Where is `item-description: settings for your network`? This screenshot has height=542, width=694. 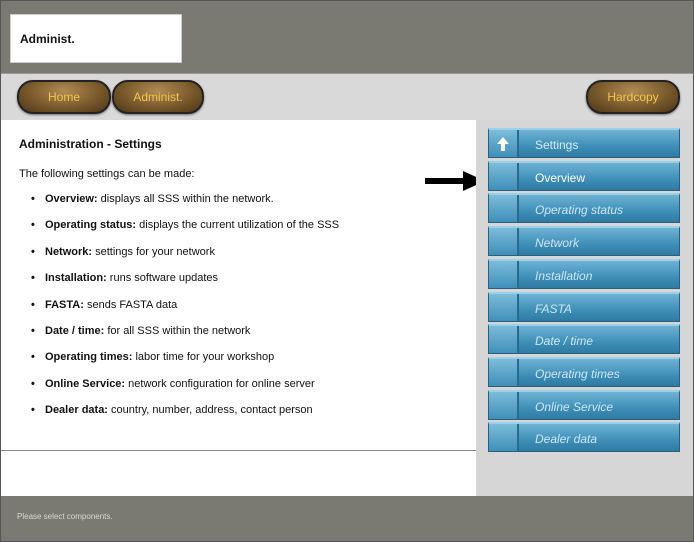
item-description: settings for your network is located at coordinates (153, 251).